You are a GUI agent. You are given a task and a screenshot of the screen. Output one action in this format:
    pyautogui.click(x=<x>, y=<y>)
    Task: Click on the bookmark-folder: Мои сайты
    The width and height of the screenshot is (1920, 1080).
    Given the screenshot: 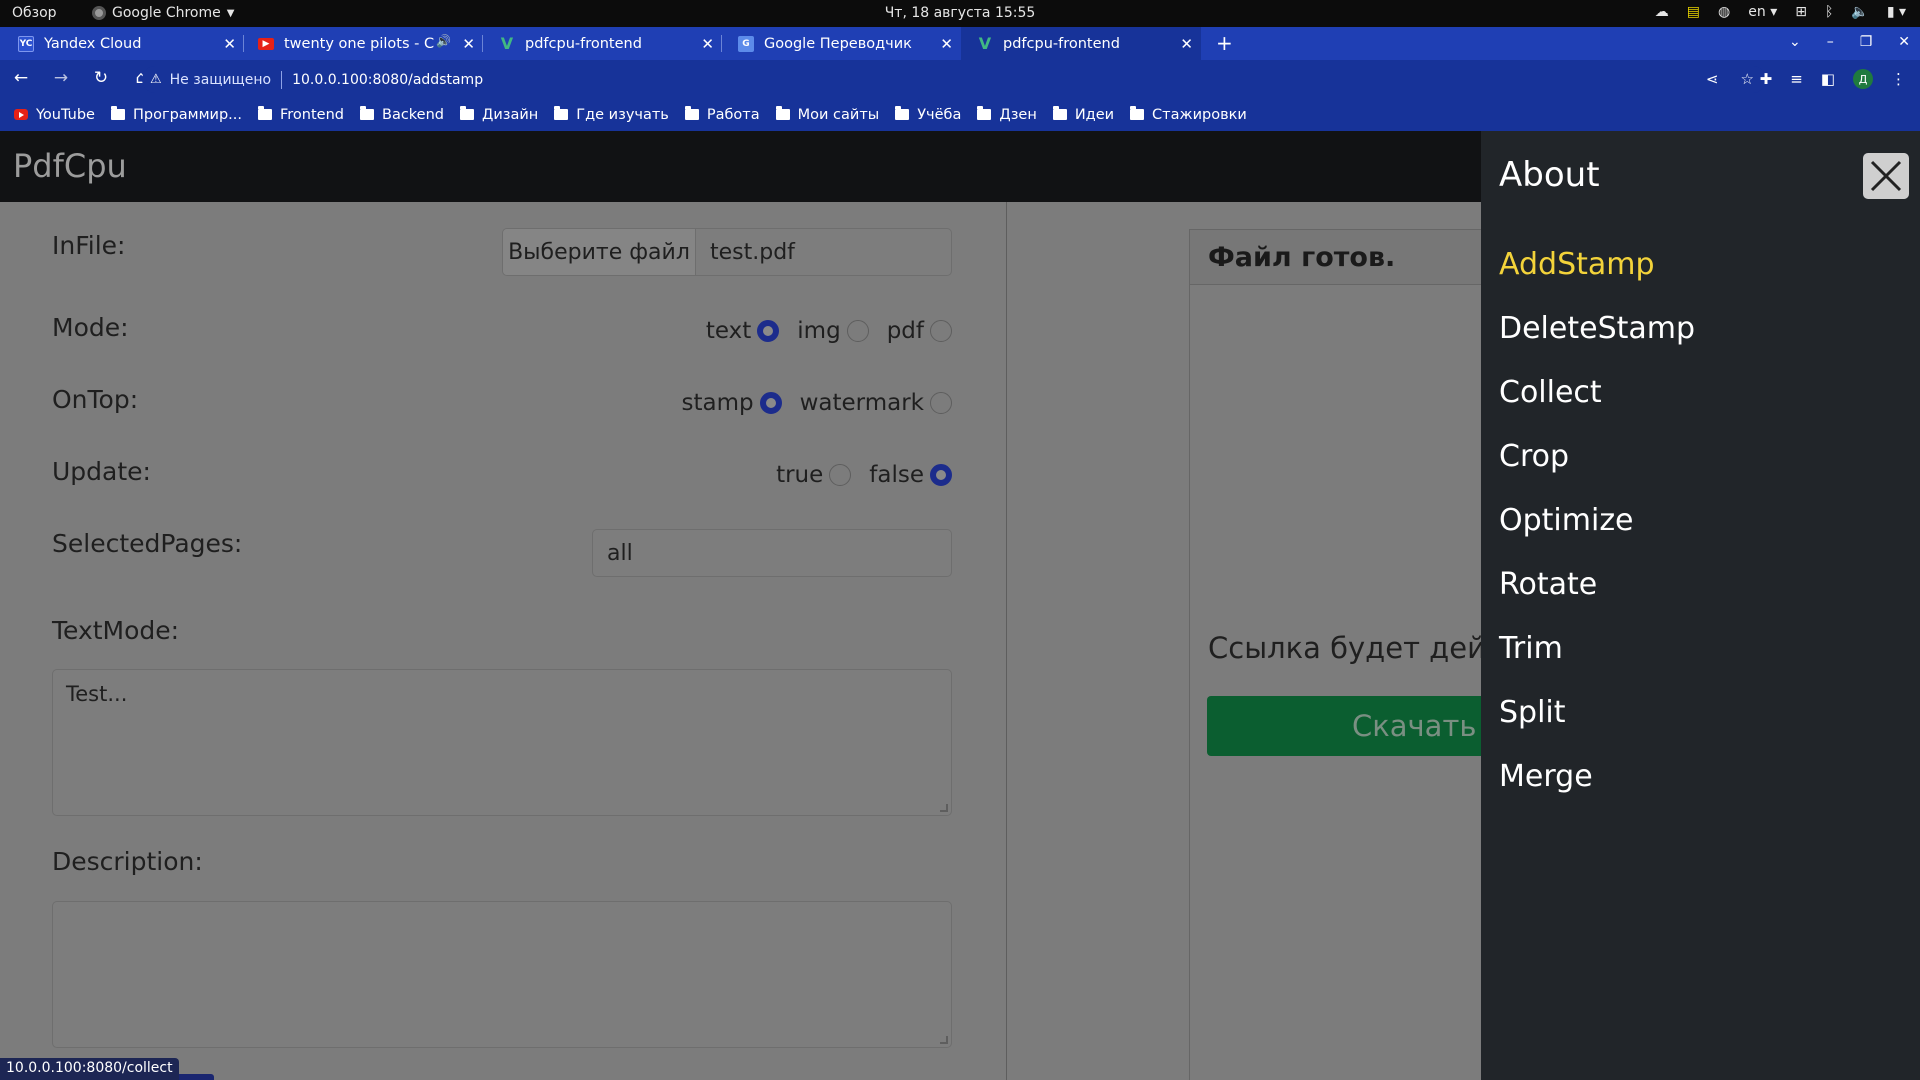 What is the action you would take?
    pyautogui.click(x=827, y=114)
    